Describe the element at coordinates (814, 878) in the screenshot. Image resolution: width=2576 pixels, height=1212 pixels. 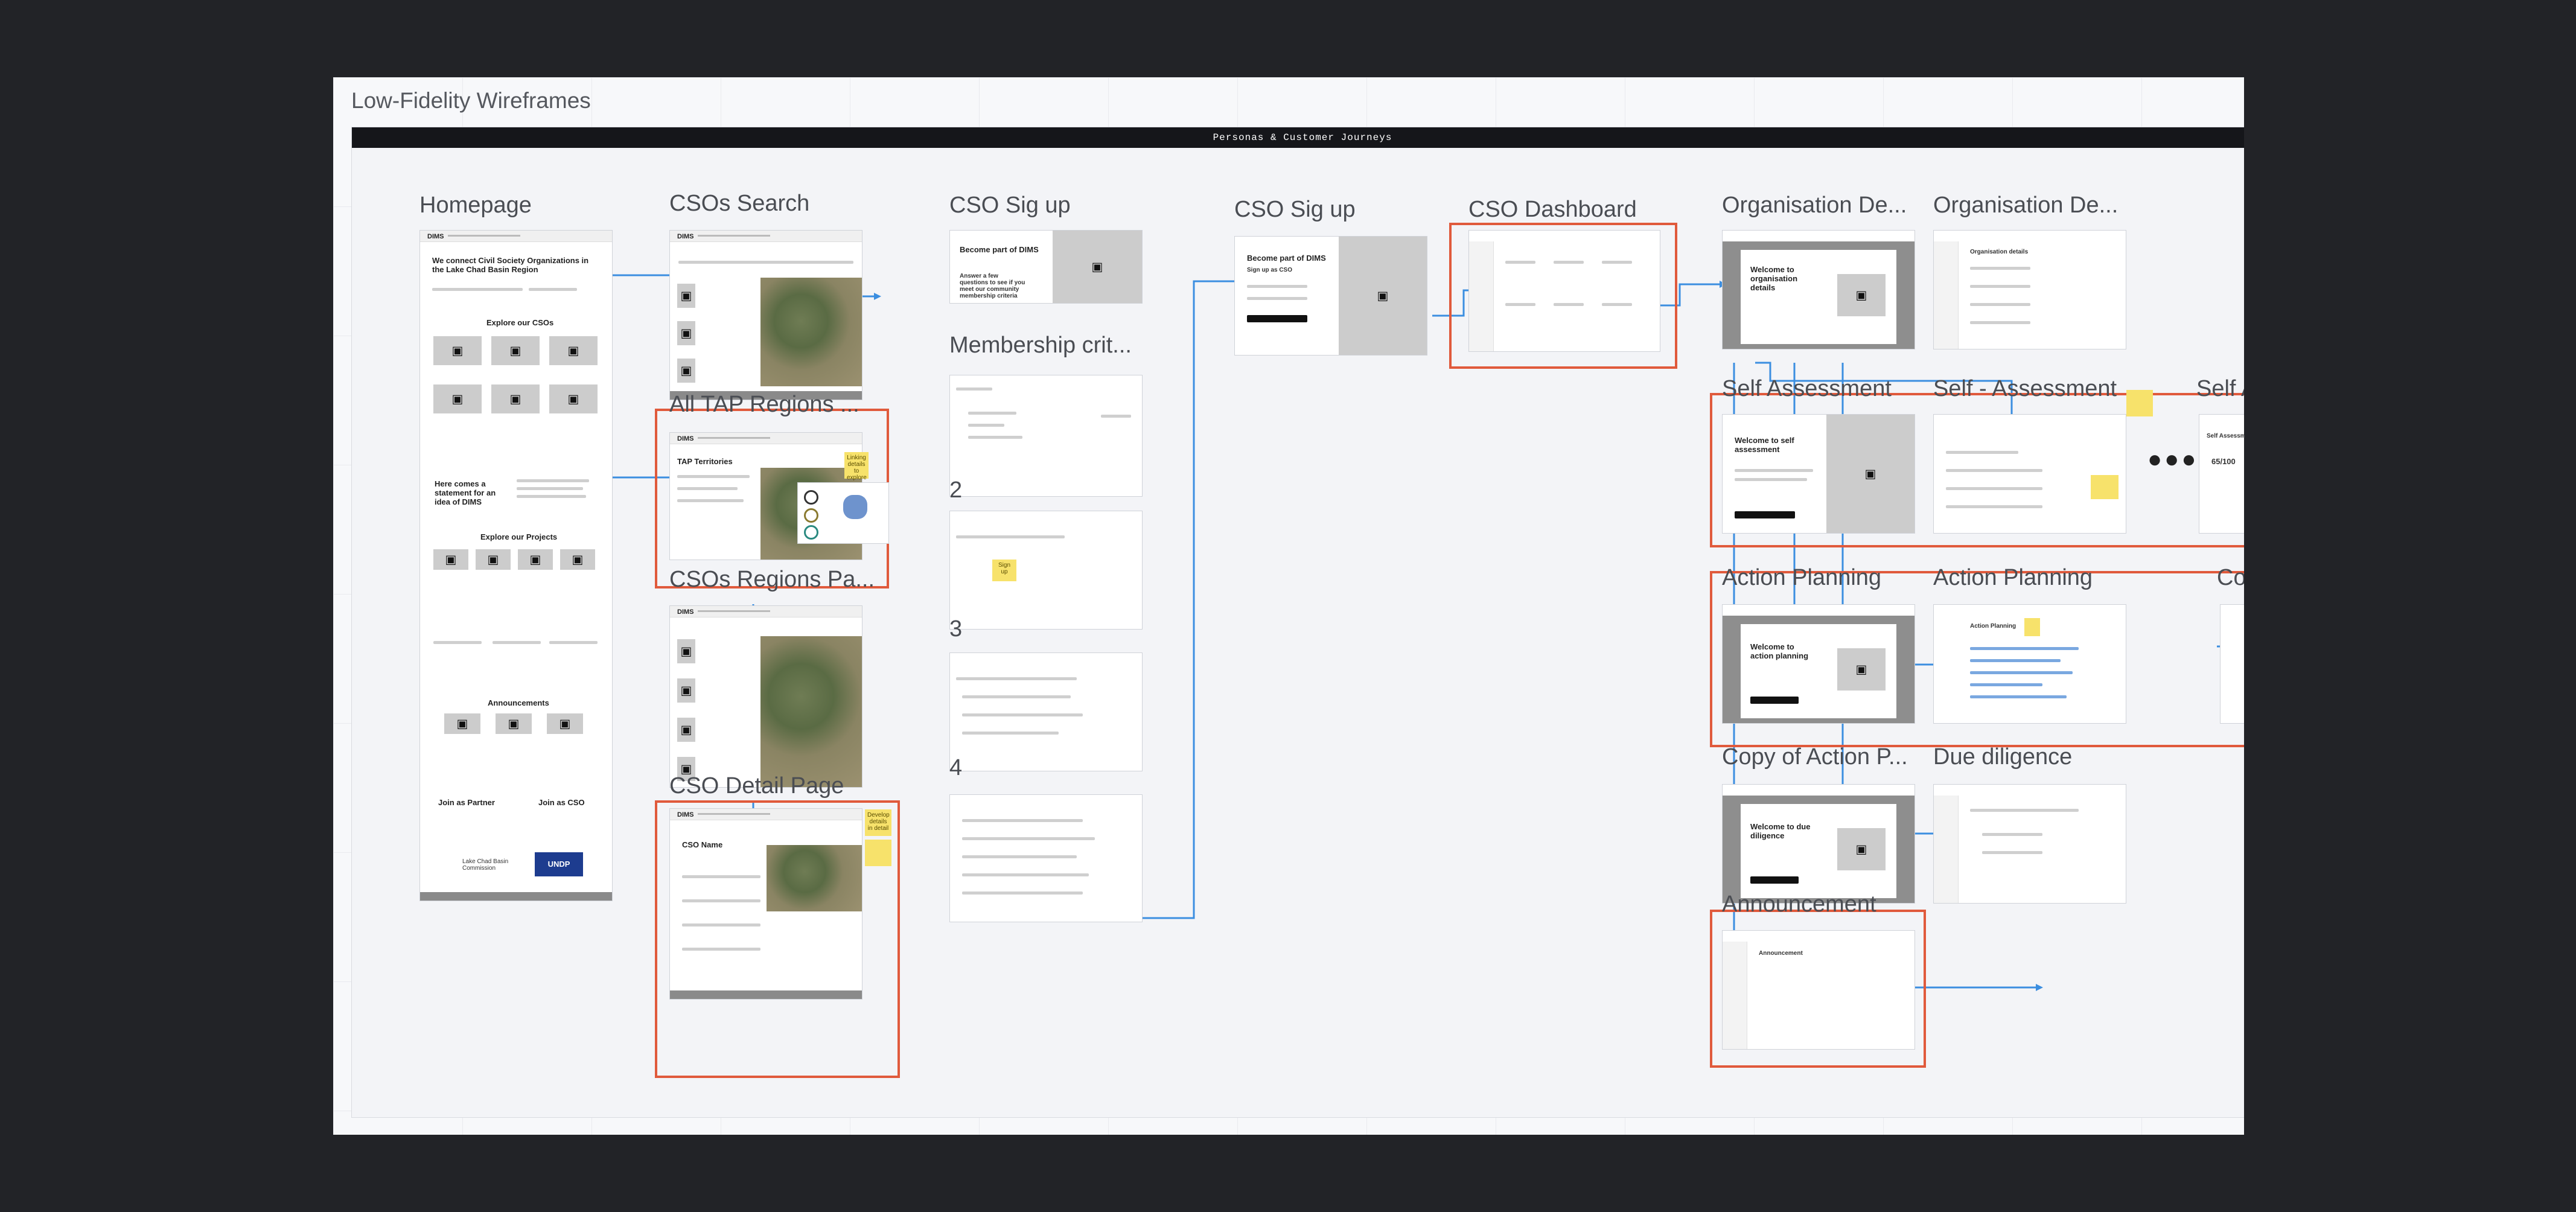
I see `cso-detail-map` at that location.